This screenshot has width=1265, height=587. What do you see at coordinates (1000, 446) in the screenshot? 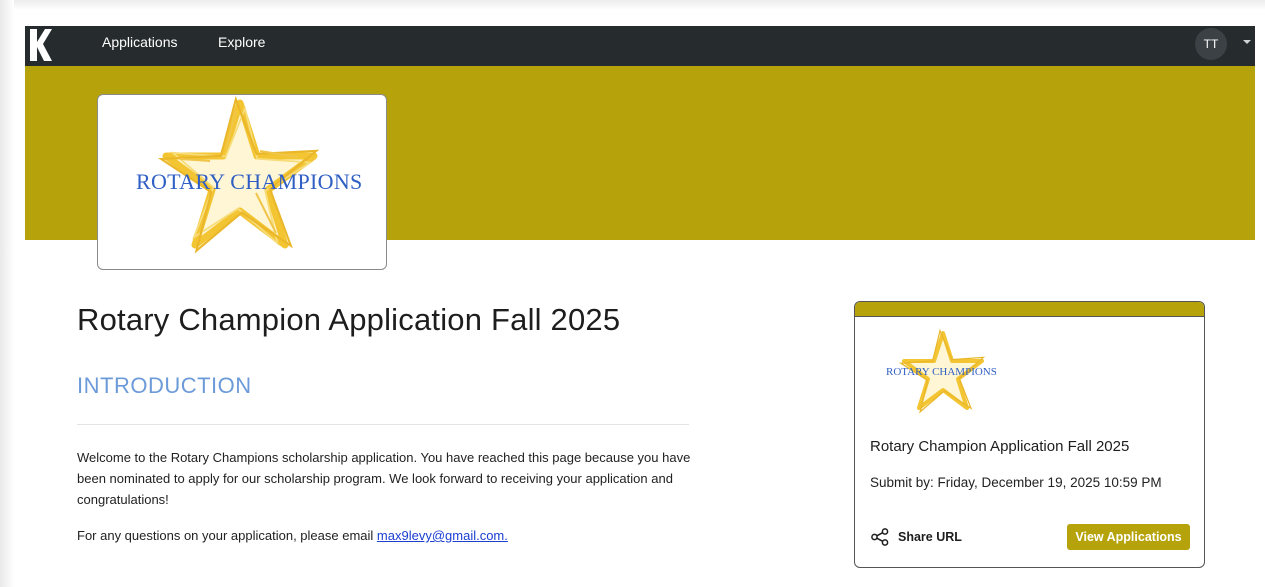
I see `card-title: Rotary Champion Application Fall 2025` at bounding box center [1000, 446].